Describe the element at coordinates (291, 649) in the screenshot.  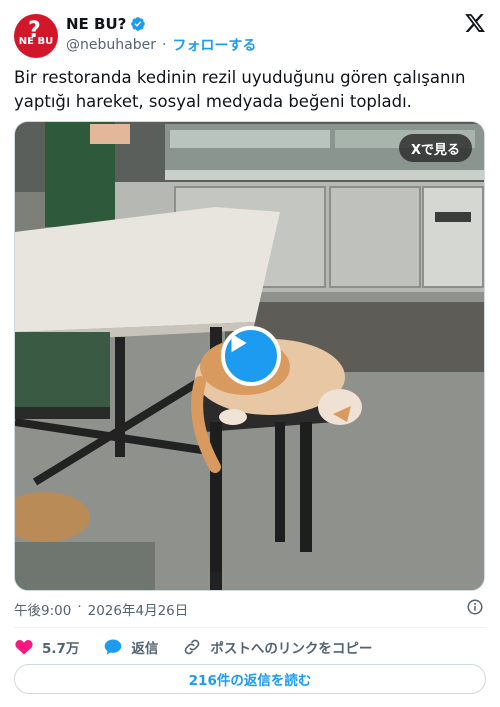
I see `copy-link-label: ポストへのリンクをコピー` at that location.